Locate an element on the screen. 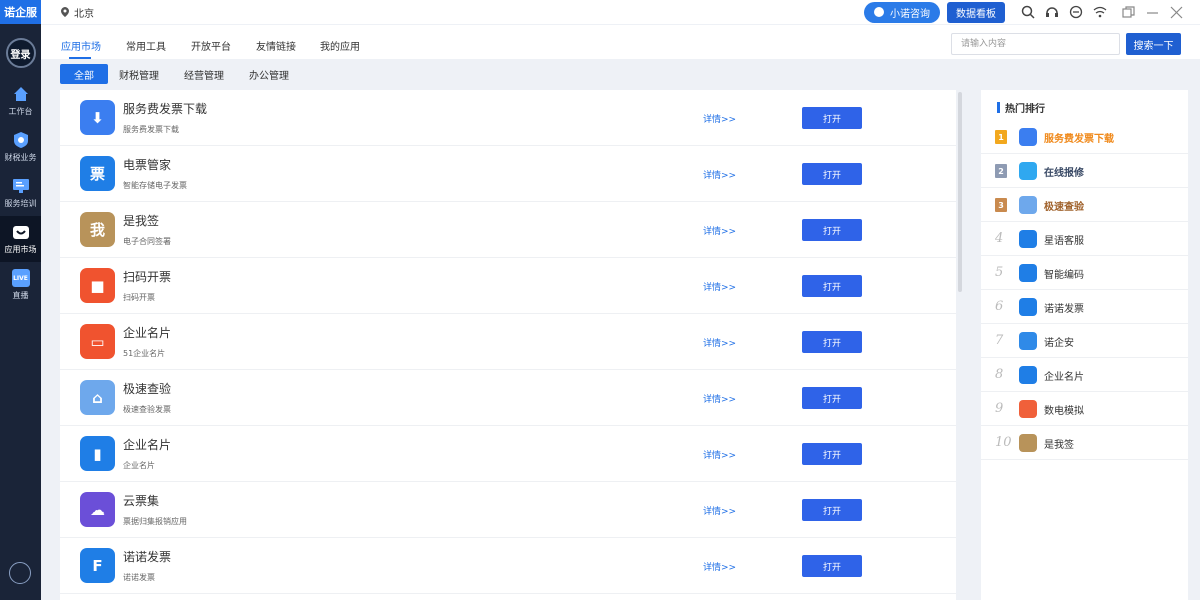  consult-button: 小诺咨询 is located at coordinates (902, 12).